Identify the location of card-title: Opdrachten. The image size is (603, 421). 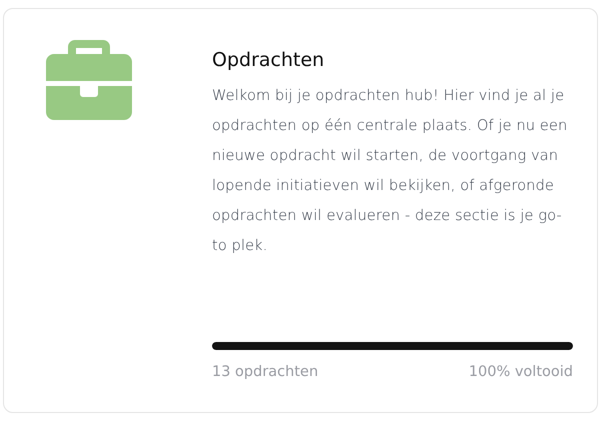
(269, 60).